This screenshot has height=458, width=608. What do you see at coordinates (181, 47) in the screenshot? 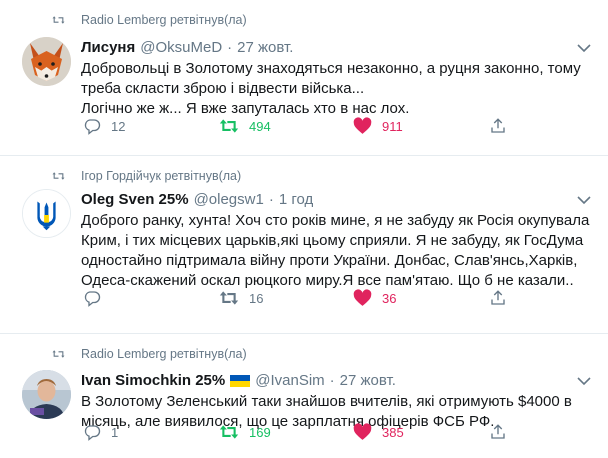
I see `author-handle: @OksuMeD` at bounding box center [181, 47].